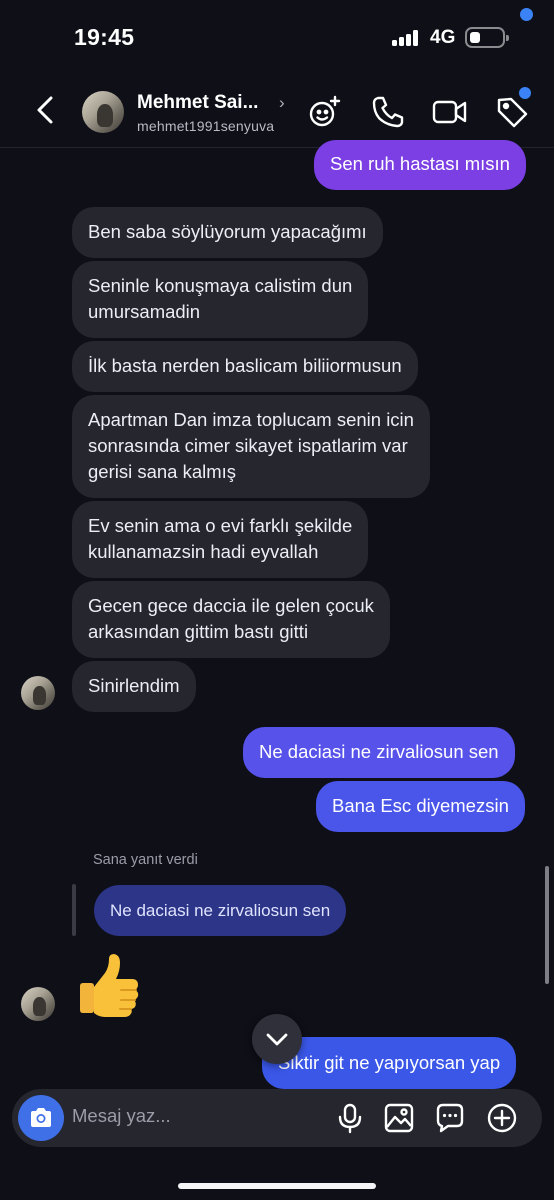  Describe the element at coordinates (350, 1118) in the screenshot. I see `microphone-icon` at that location.